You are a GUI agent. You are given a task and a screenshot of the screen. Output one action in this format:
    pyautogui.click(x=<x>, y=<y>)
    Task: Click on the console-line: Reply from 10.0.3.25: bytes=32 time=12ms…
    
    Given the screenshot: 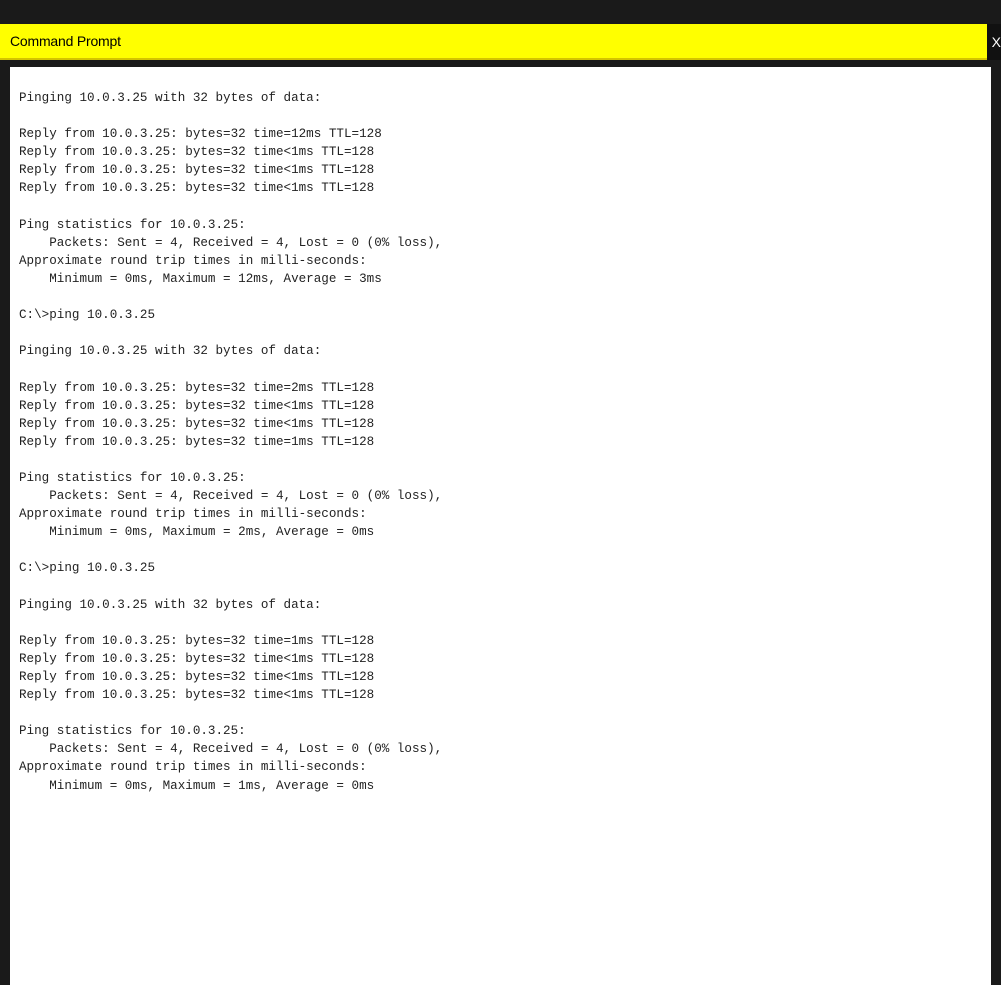 What is the action you would take?
    pyautogui.click(x=200, y=134)
    